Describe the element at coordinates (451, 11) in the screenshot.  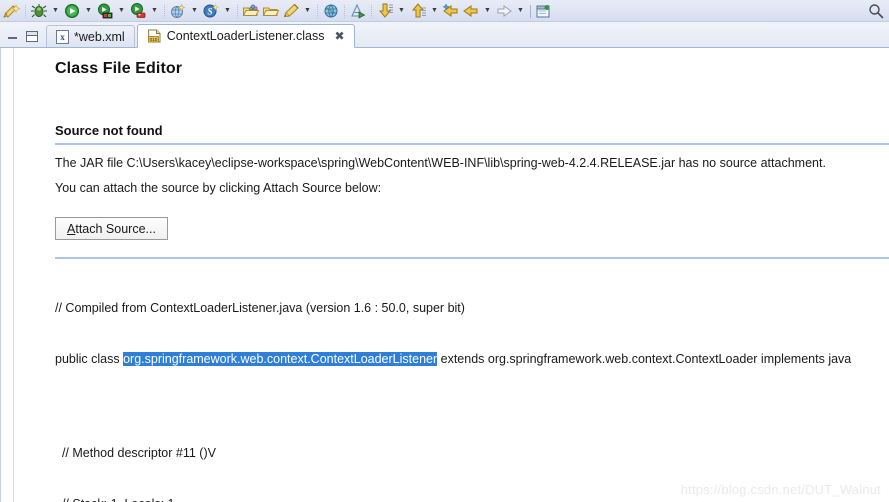
I see `back-history-icon` at that location.